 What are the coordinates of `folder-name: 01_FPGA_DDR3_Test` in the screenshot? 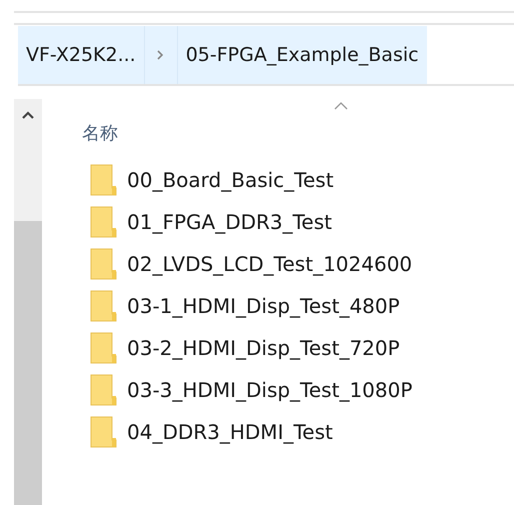 It's located at (229, 222).